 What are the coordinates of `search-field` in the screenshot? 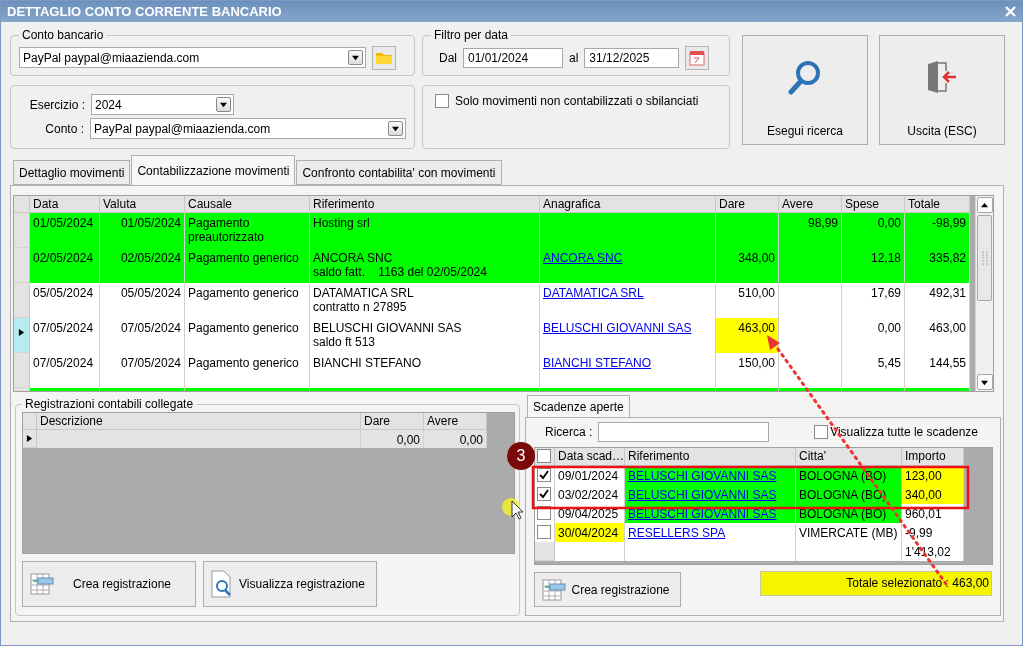 It's located at (684, 432).